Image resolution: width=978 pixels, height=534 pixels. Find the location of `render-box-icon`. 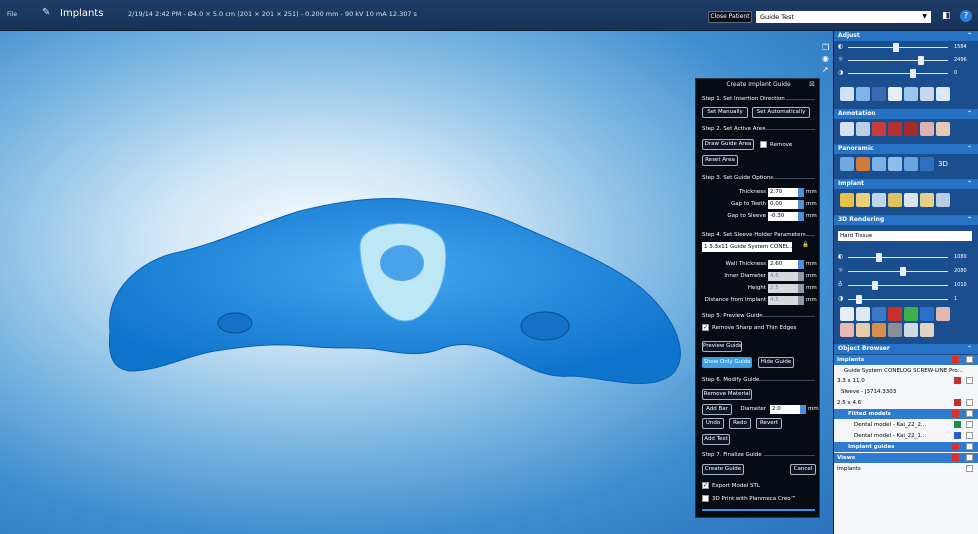

render-box-icon is located at coordinates (847, 330).